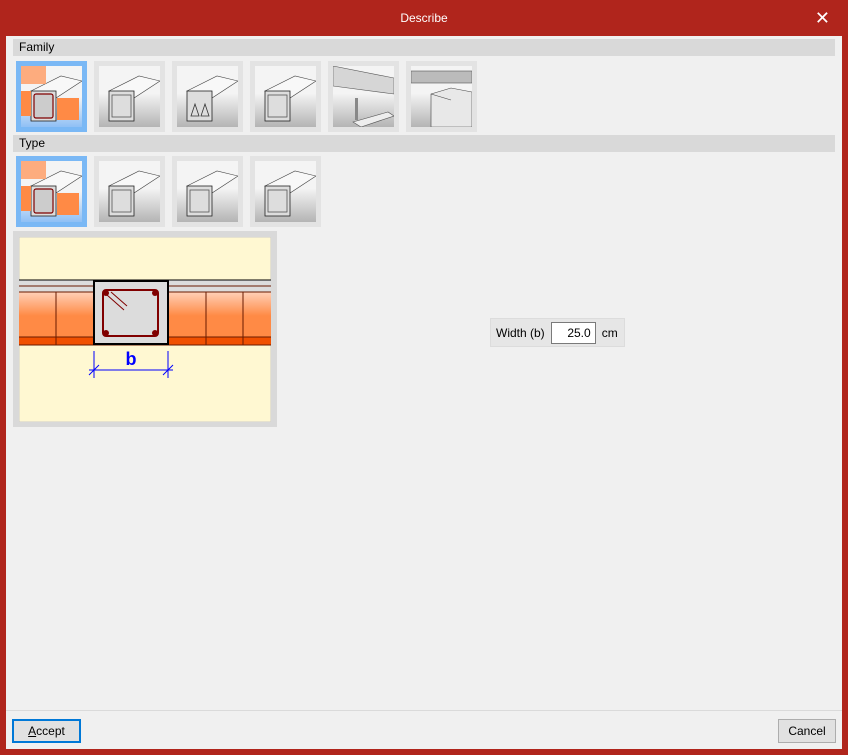 The height and width of the screenshot is (755, 848). Describe the element at coordinates (573, 332) in the screenshot. I see `width-input` at that location.